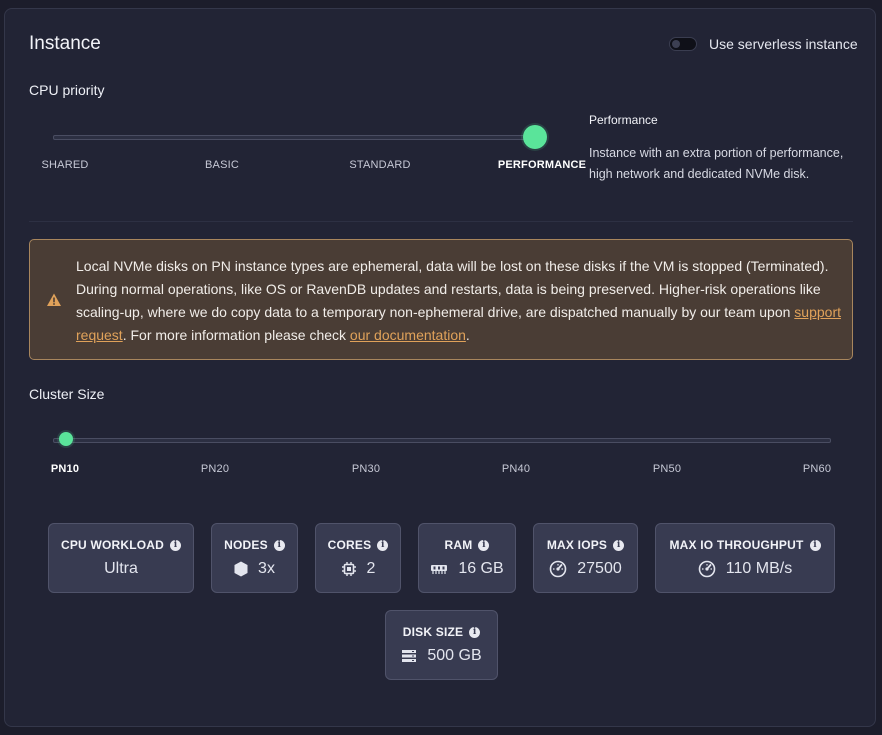  I want to click on cube-icon, so click(241, 569).